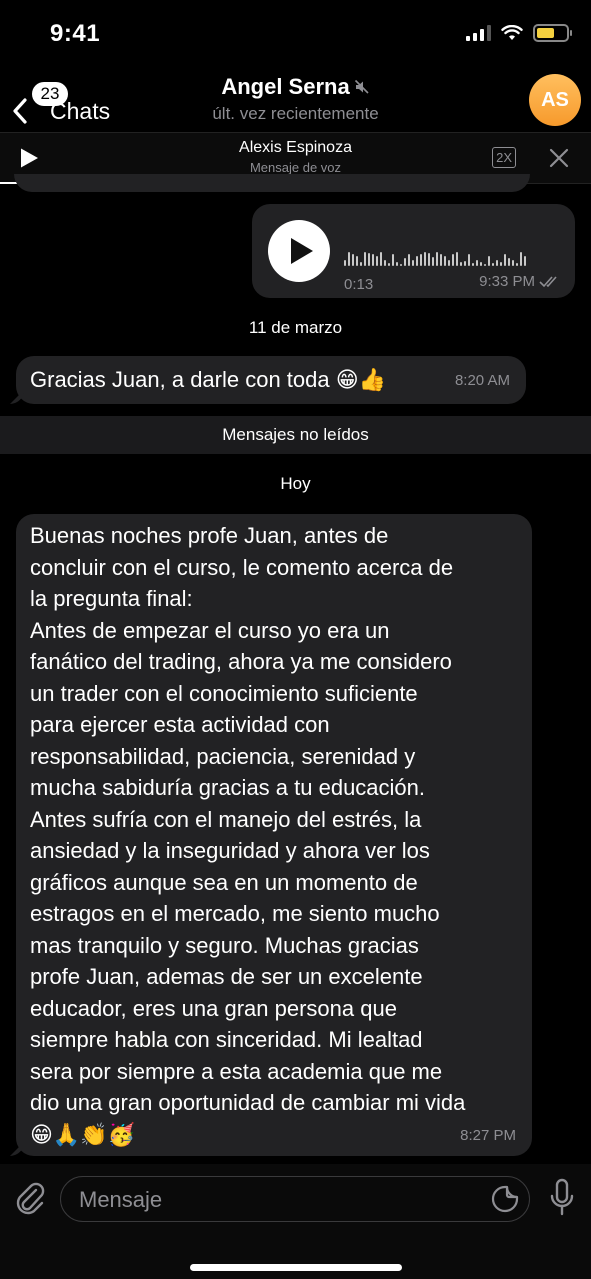  I want to click on chat-last-seen: últ. vez recientemente, so click(295, 113).